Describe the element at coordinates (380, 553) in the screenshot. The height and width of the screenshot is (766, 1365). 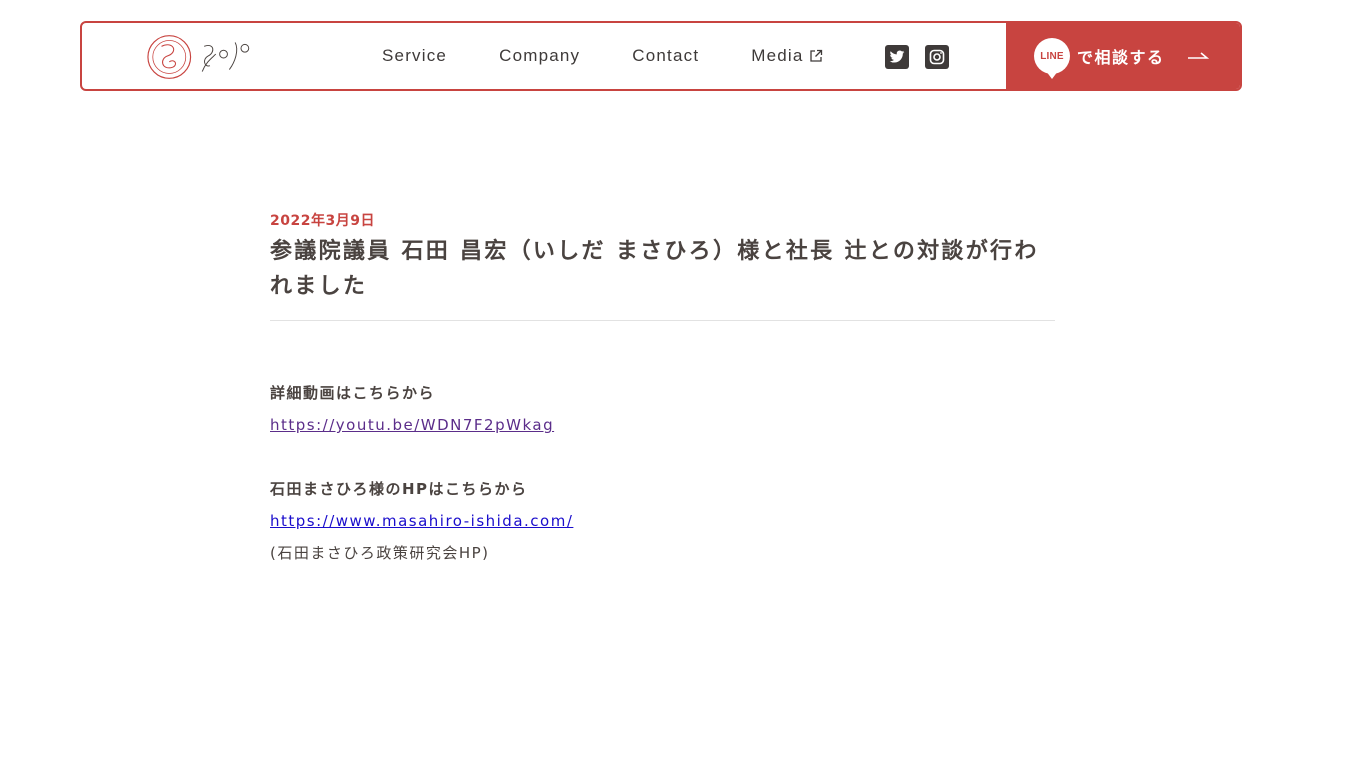
I see `hp-note: (石田まさひろ政策研究会HP)` at that location.